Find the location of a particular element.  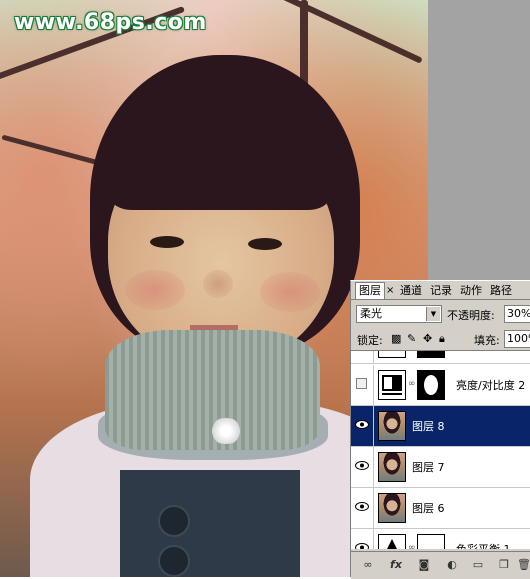

layer-row-color-balance: ∞ 色彩平衡 1 is located at coordinates (440, 539).